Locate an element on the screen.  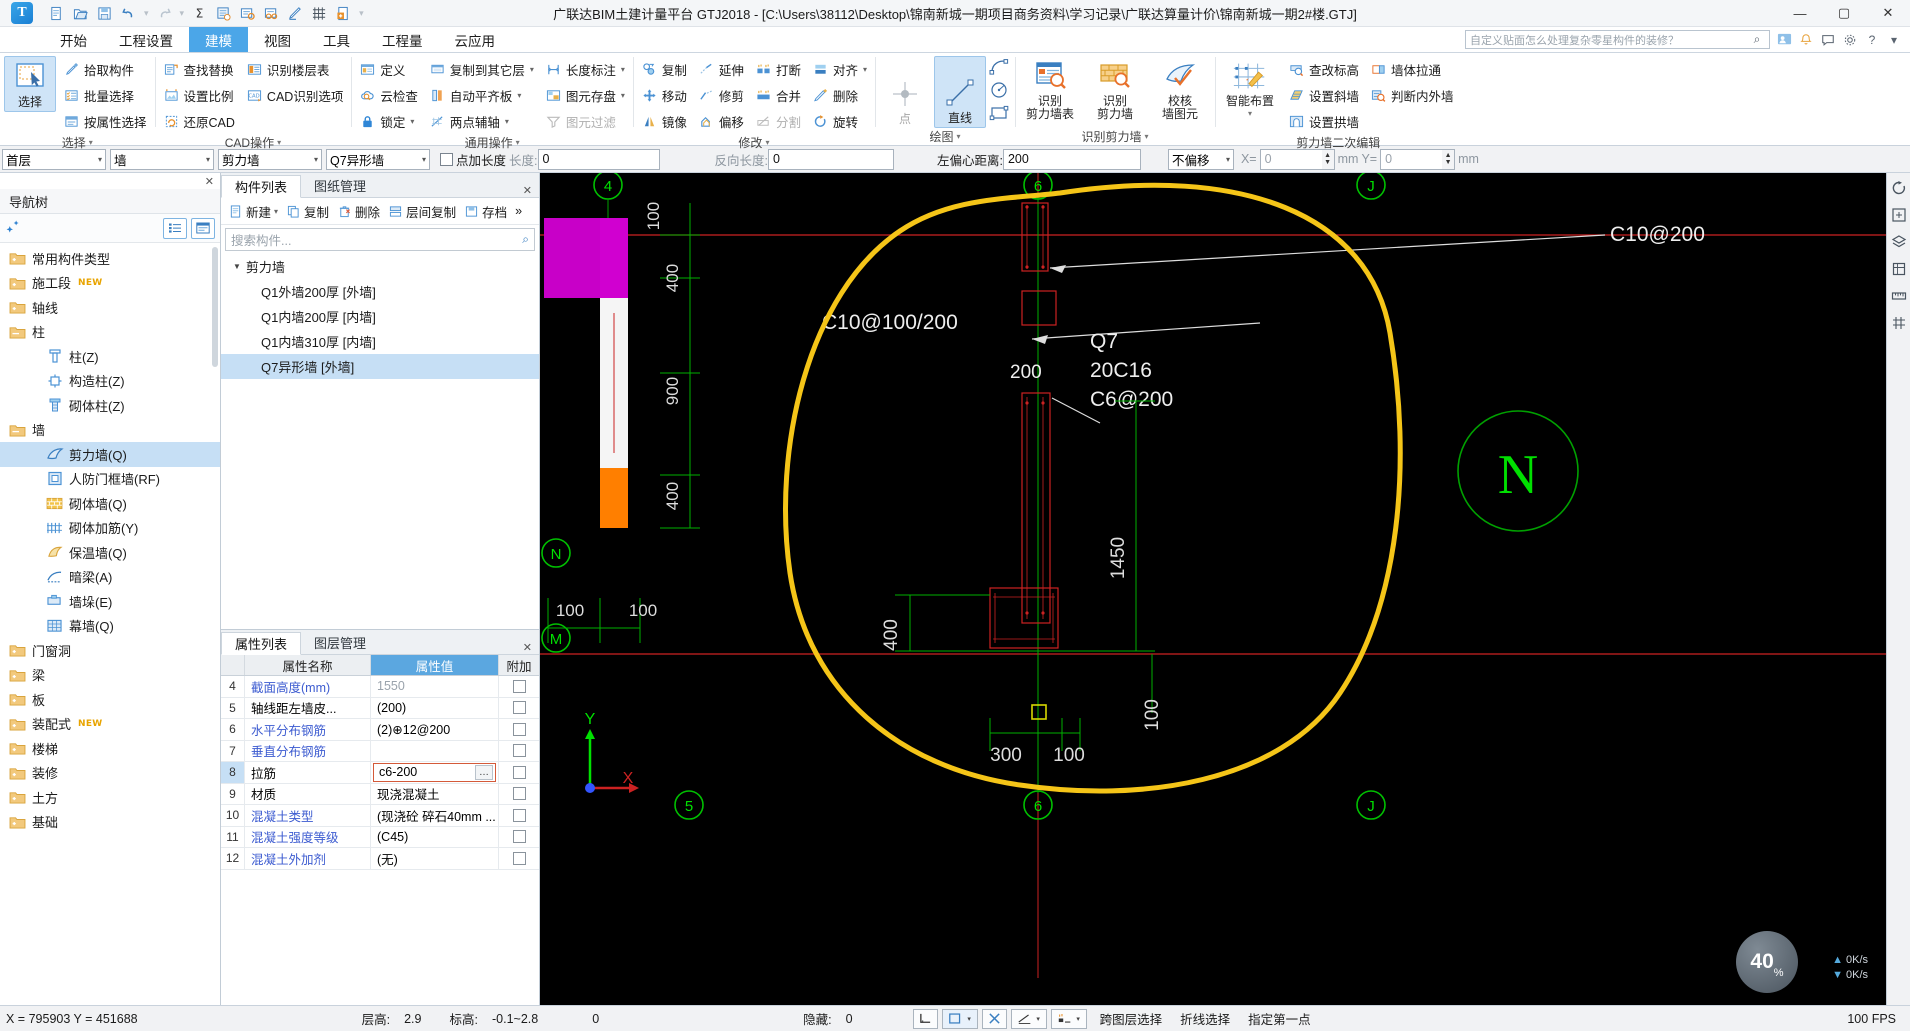
measure-icon is located at coordinates (1899, 296).